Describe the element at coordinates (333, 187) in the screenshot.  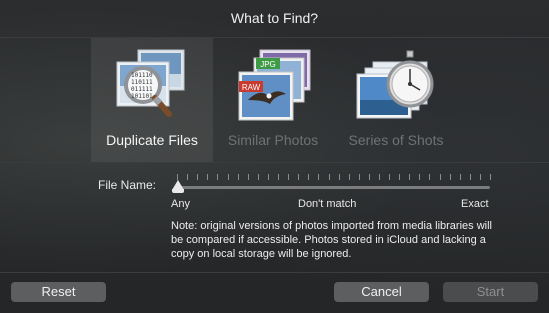
I see `file-name-slider-track` at that location.